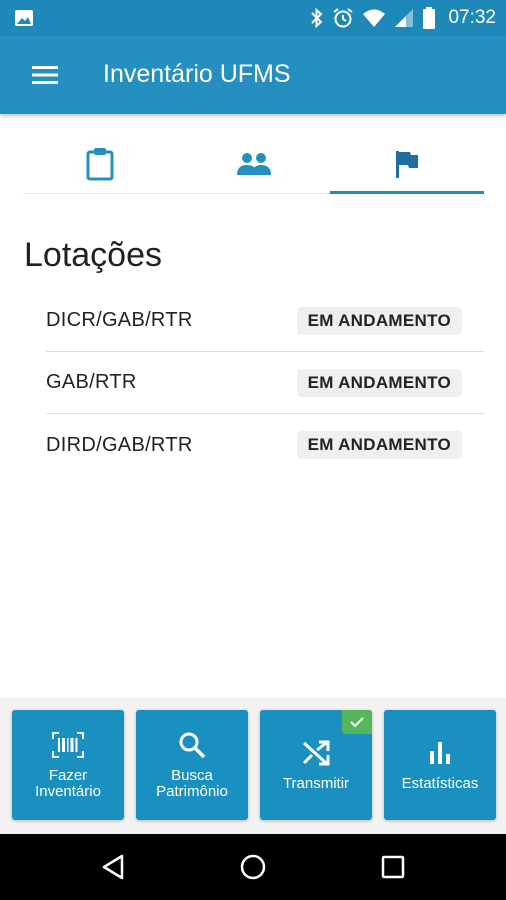 The width and height of the screenshot is (506, 900). Describe the element at coordinates (404, 18) in the screenshot. I see `signal-icon` at that location.